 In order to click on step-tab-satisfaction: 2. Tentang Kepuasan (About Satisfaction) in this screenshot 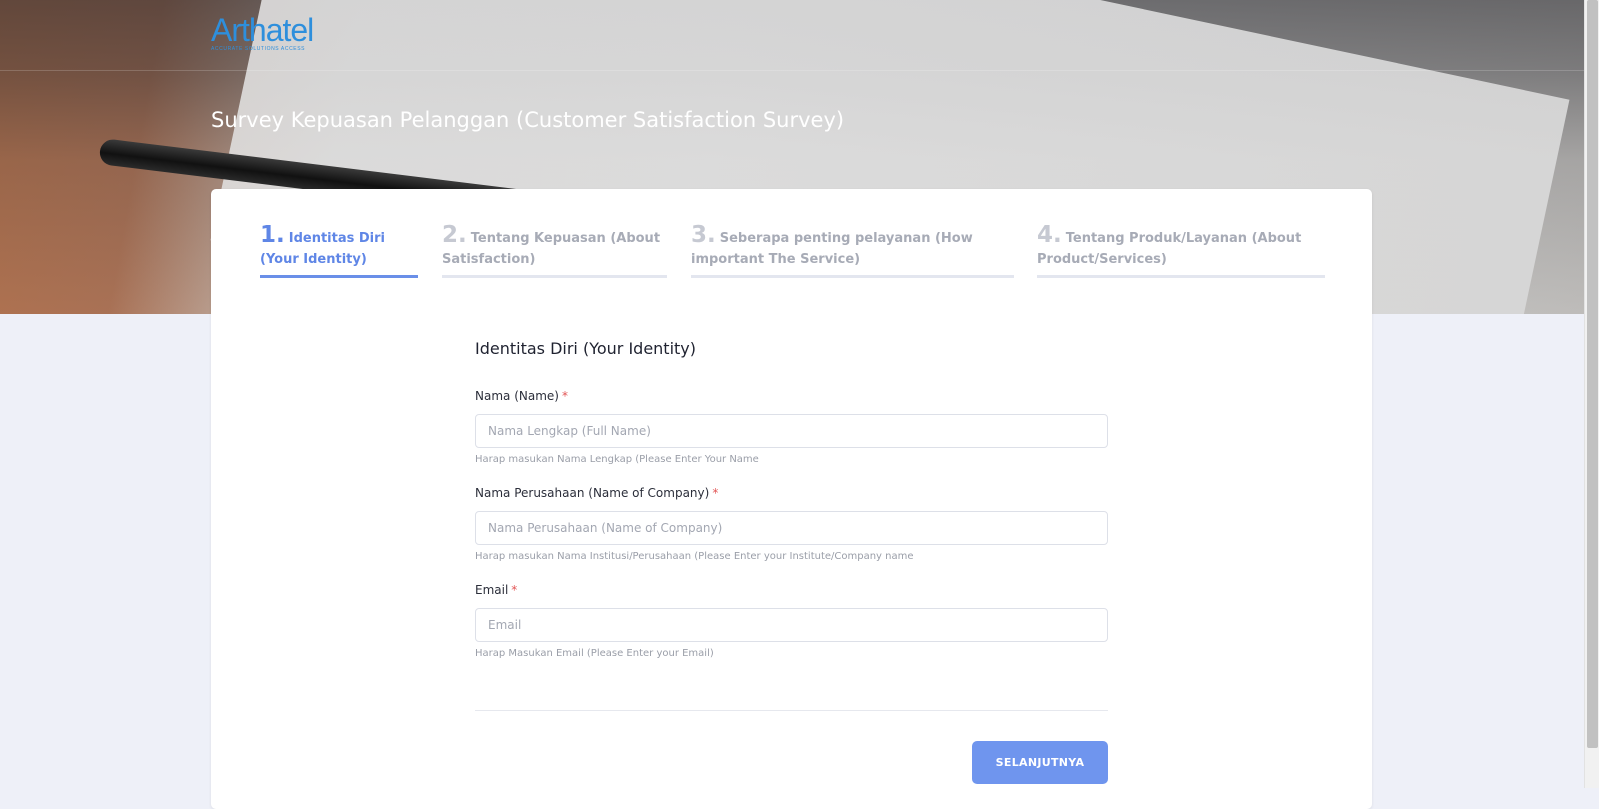, I will do `click(554, 250)`.